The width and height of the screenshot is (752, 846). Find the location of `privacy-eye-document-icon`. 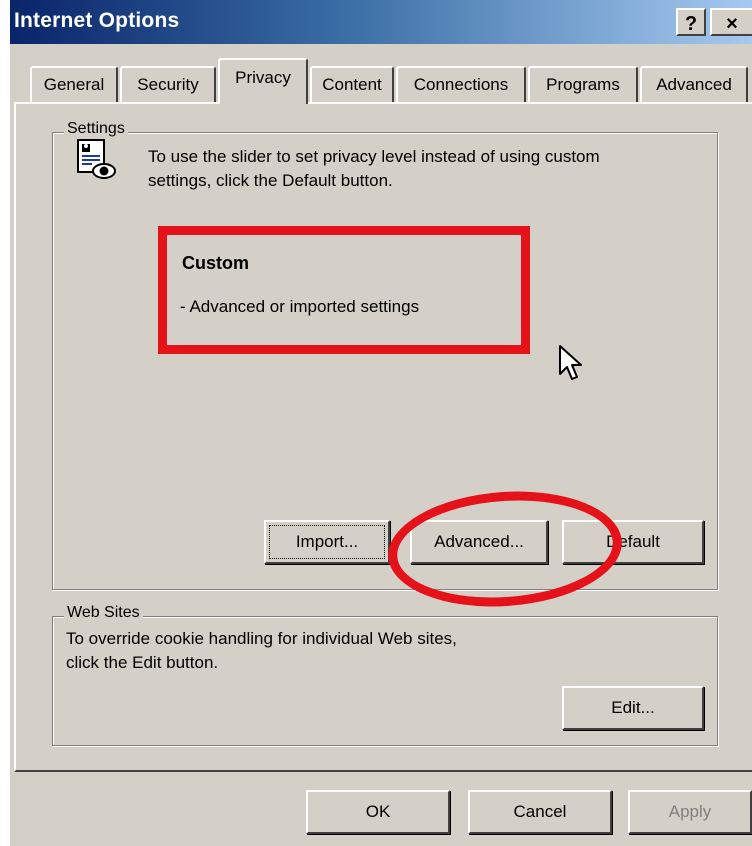

privacy-eye-document-icon is located at coordinates (96, 159).